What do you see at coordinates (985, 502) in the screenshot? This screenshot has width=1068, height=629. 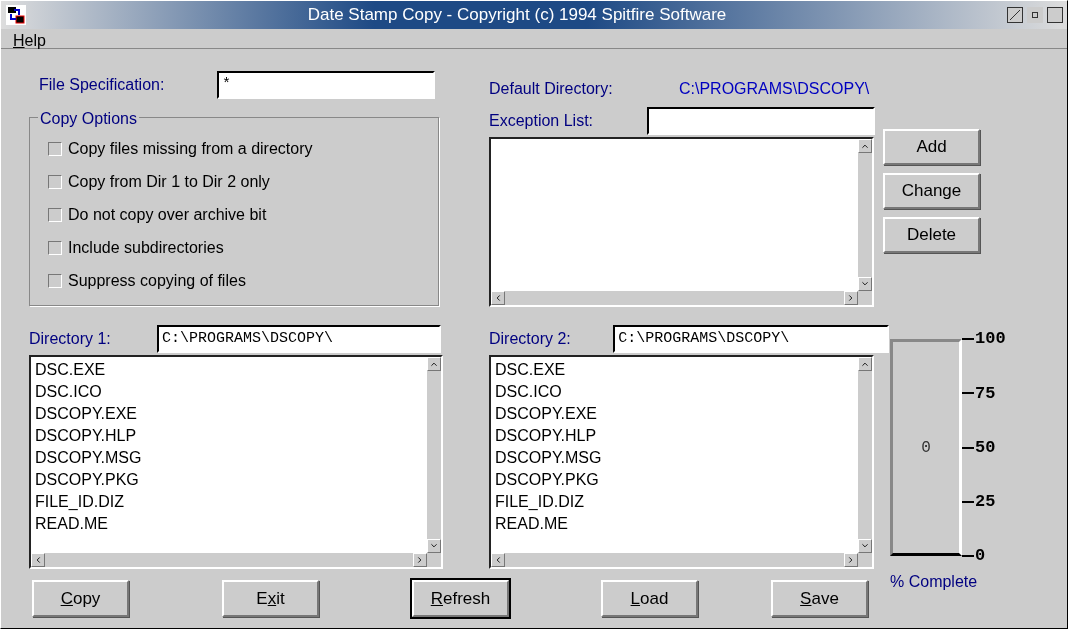 I see `tick-label: 25` at bounding box center [985, 502].